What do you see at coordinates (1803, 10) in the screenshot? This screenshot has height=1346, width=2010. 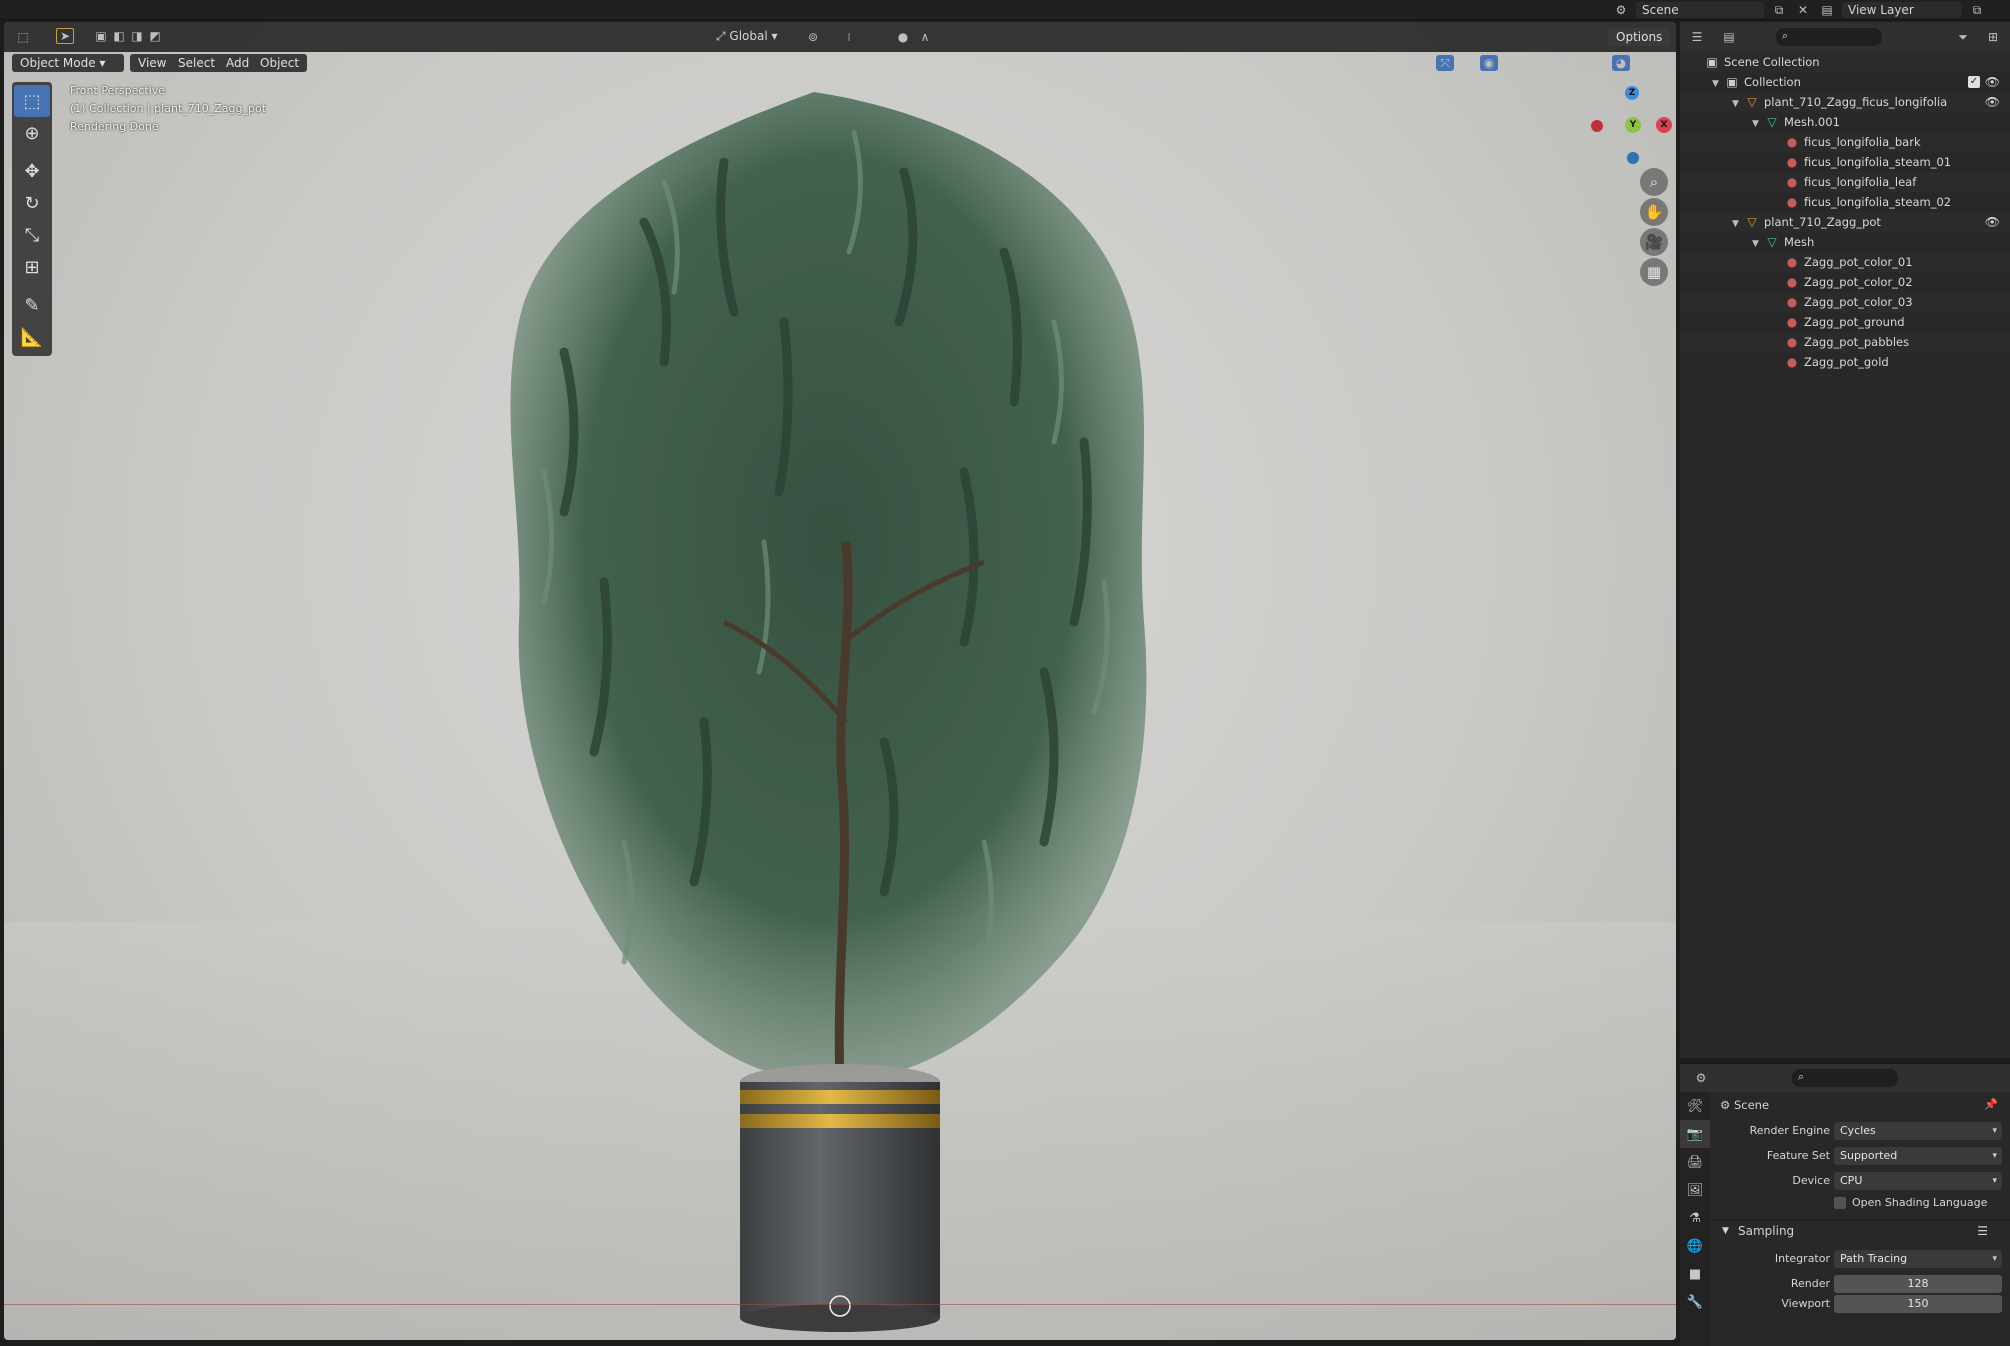 I see `close-icon: ✕` at bounding box center [1803, 10].